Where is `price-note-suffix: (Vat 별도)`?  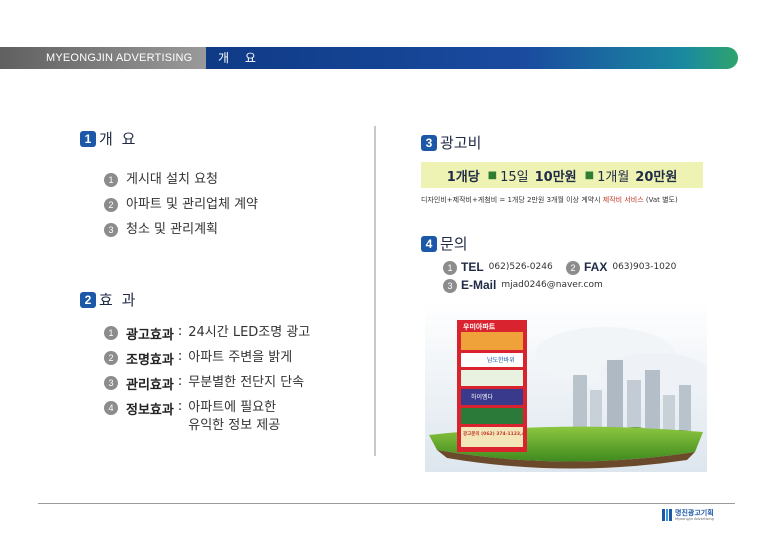 price-note-suffix: (Vat 별도) is located at coordinates (660, 200).